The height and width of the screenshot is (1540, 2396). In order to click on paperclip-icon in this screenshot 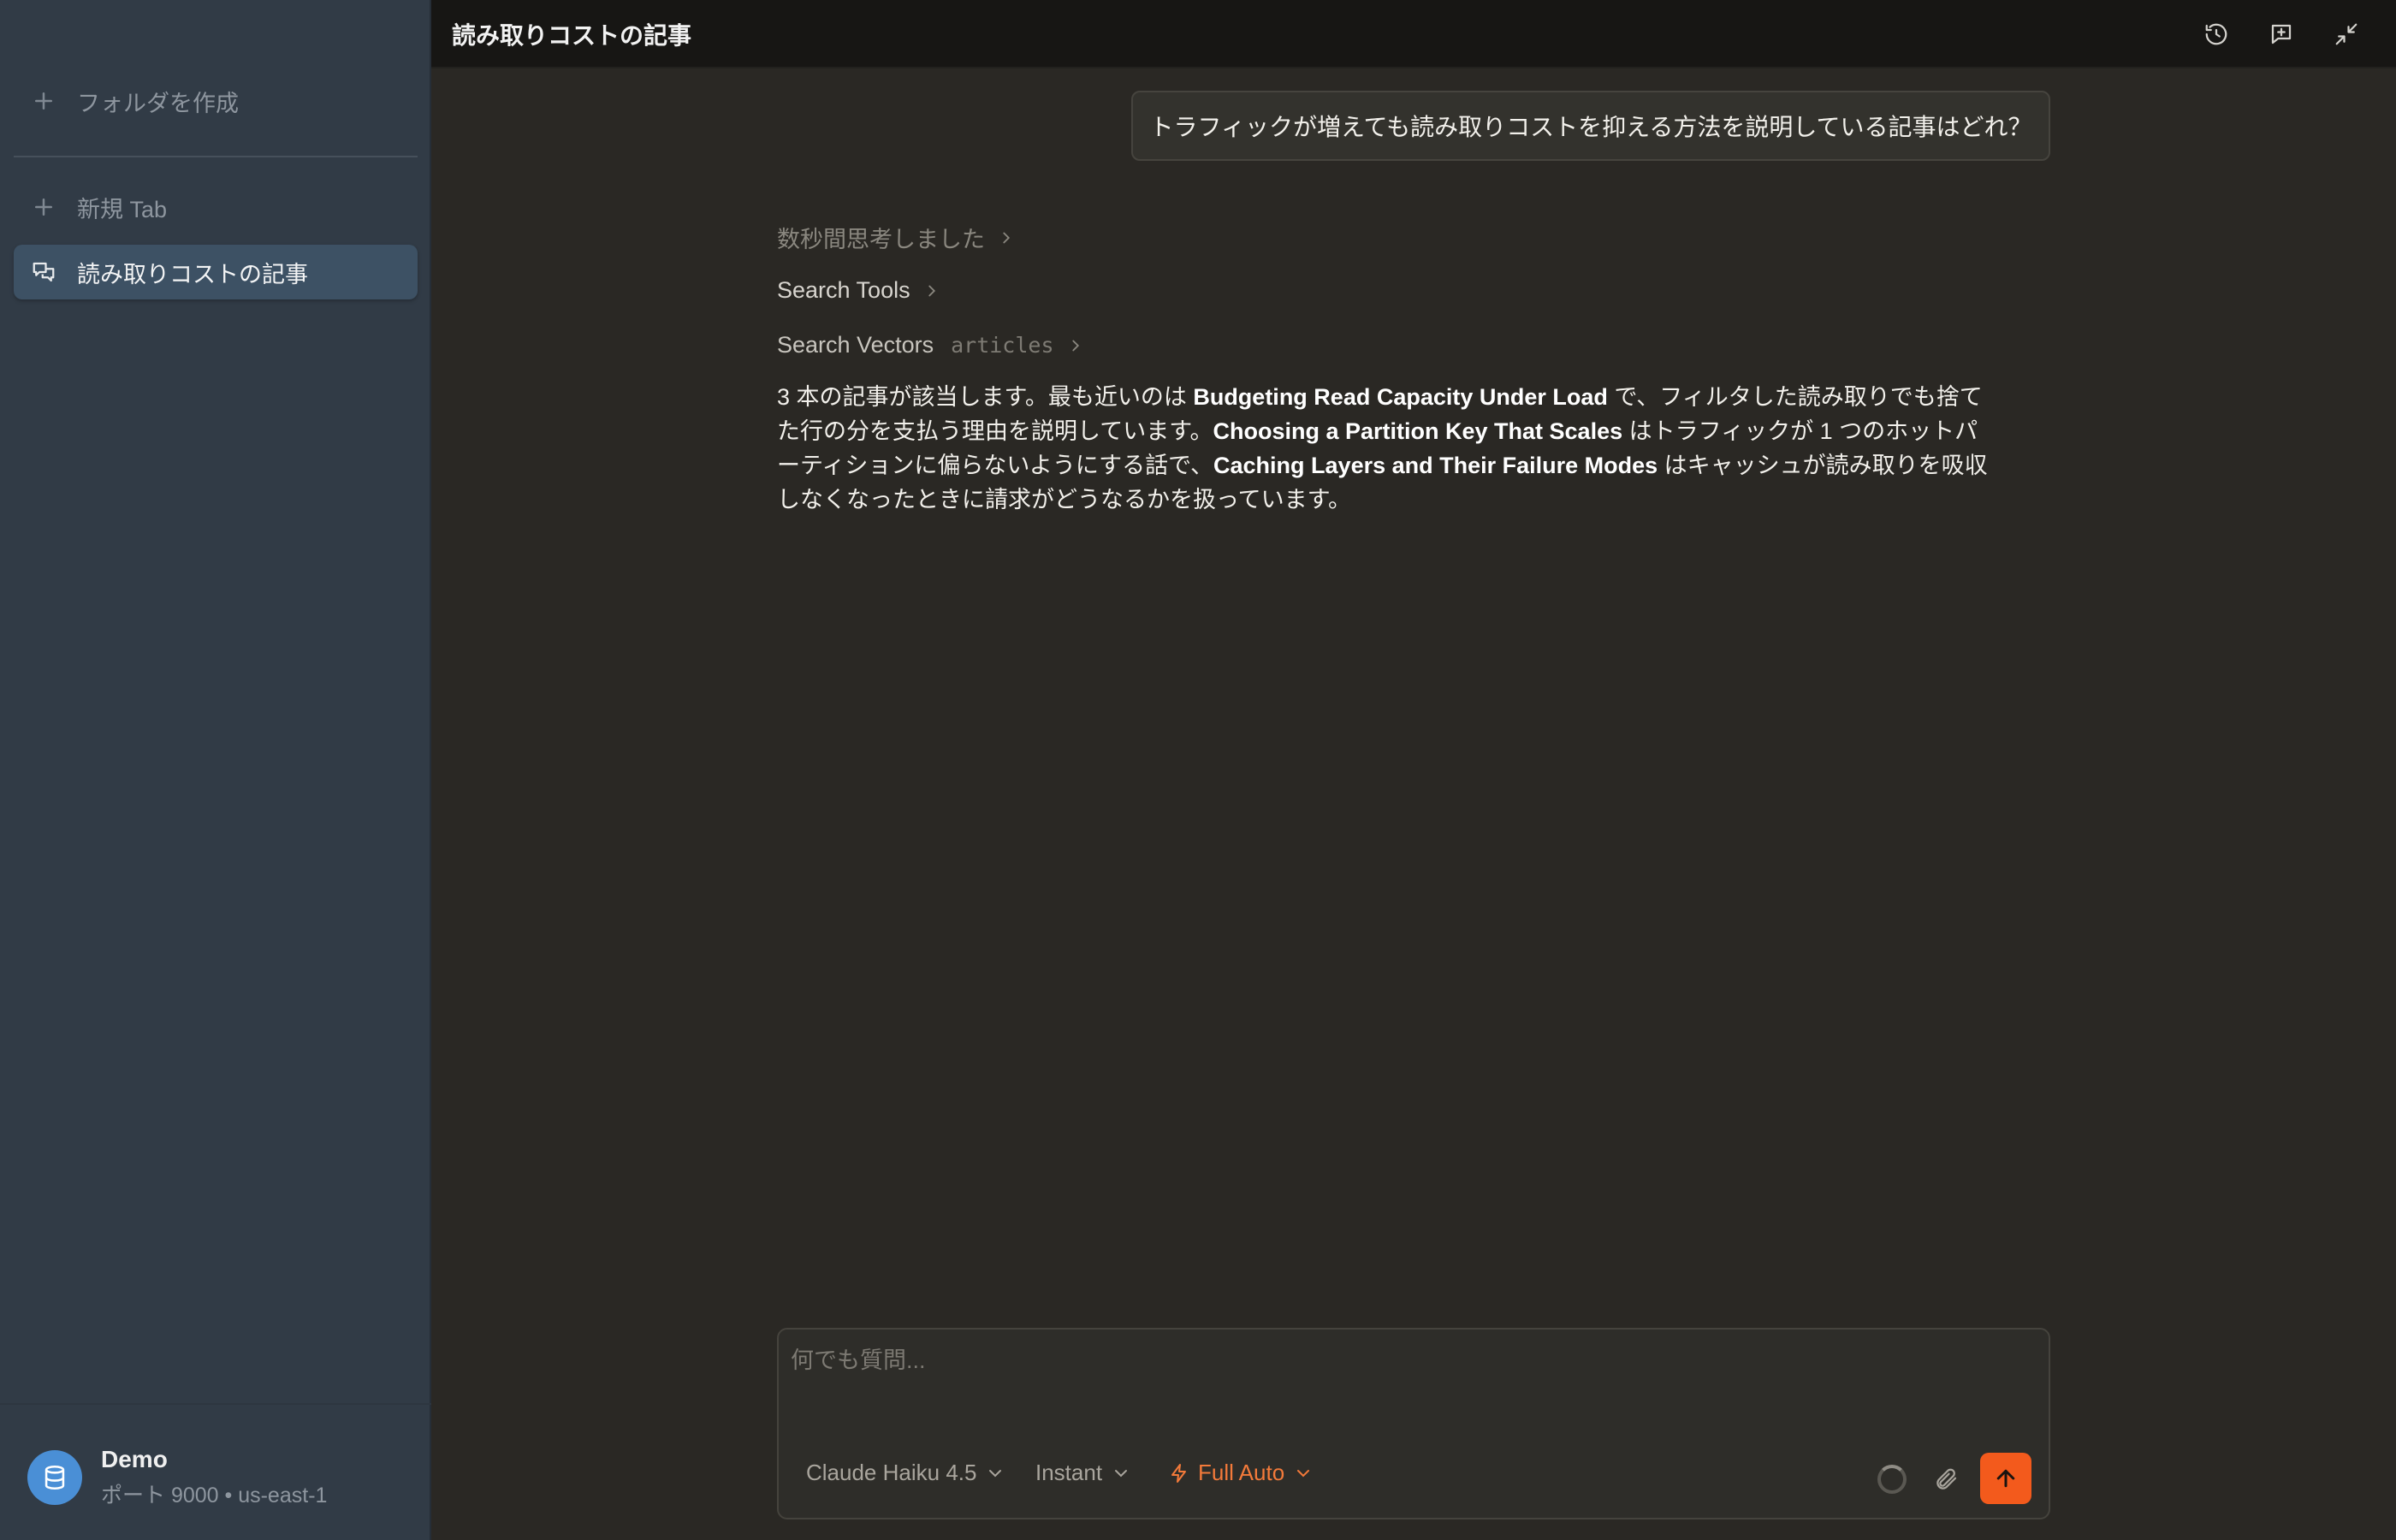, I will do `click(1946, 1479)`.